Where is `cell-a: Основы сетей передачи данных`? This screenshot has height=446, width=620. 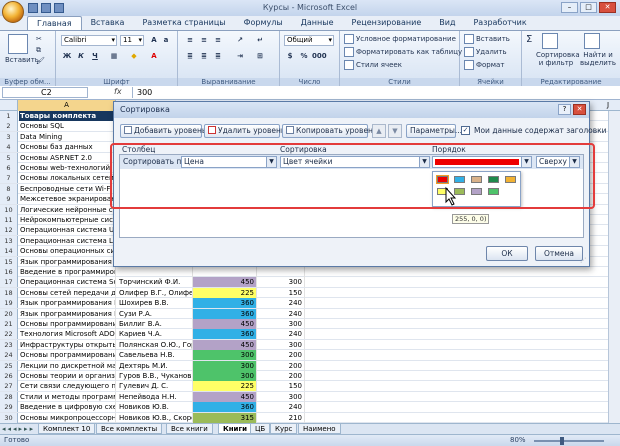
cell-a: Основы сетей передачи данных is located at coordinates (67, 292).